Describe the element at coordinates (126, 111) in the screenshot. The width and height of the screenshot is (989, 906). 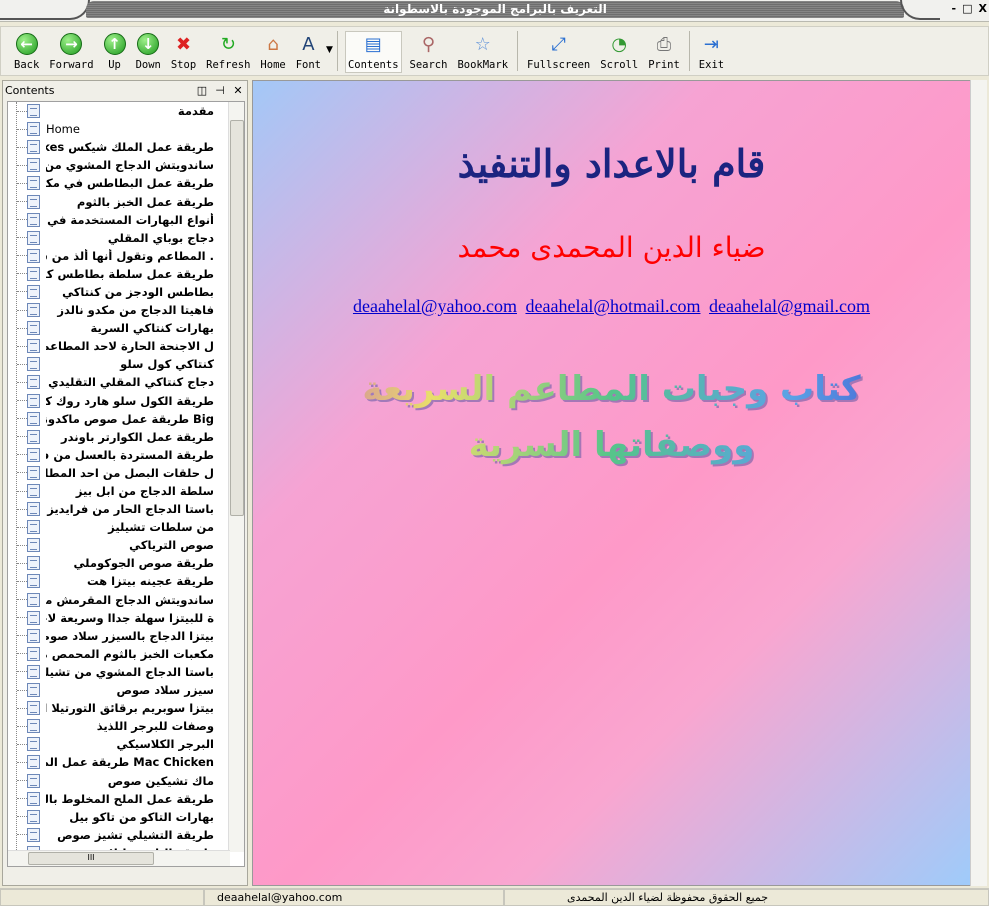
I see `tree-item: مقدمة` at that location.